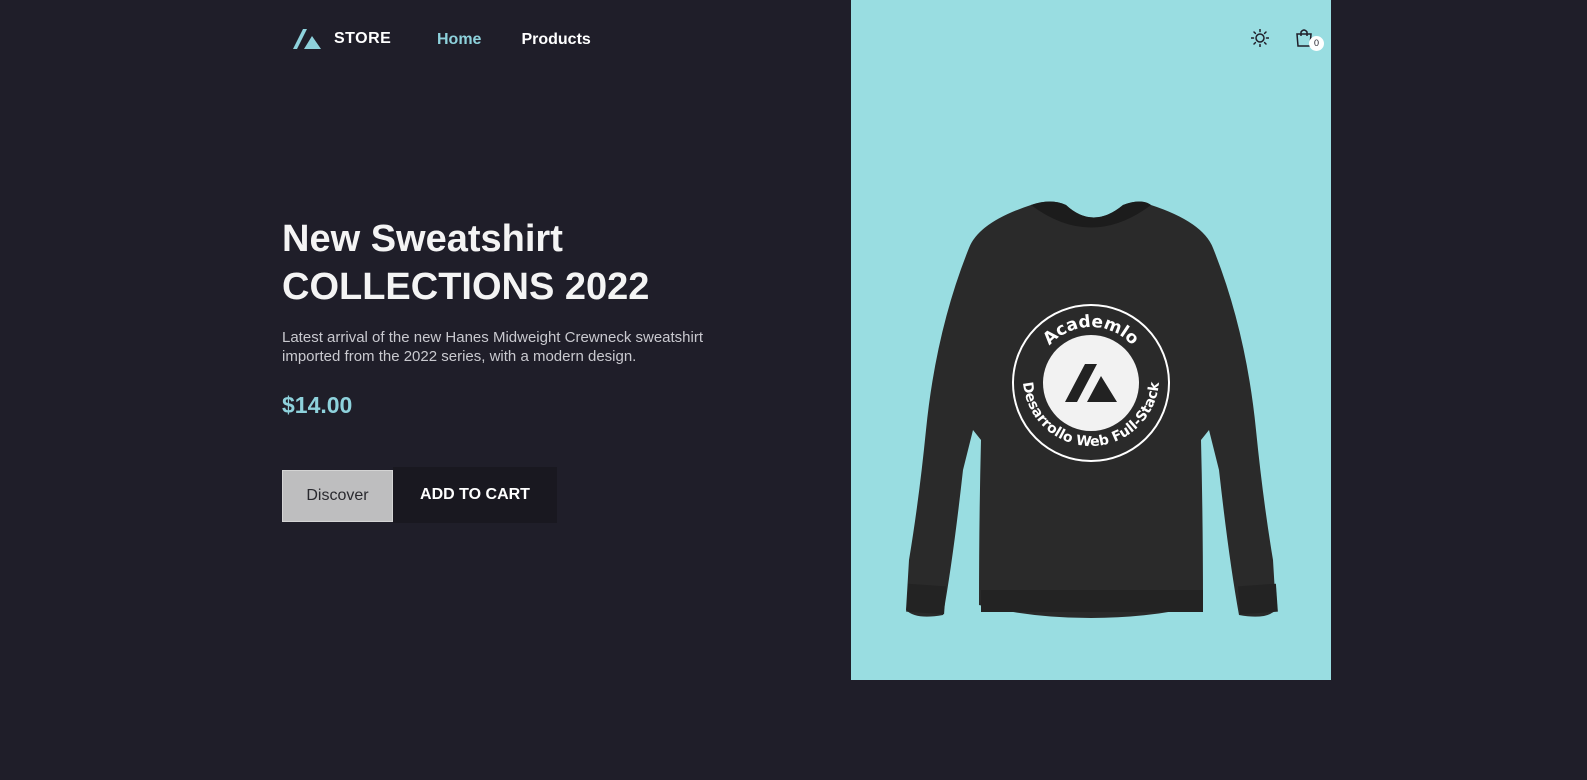 The width and height of the screenshot is (1587, 780). I want to click on brand-name: STORE, so click(363, 38).